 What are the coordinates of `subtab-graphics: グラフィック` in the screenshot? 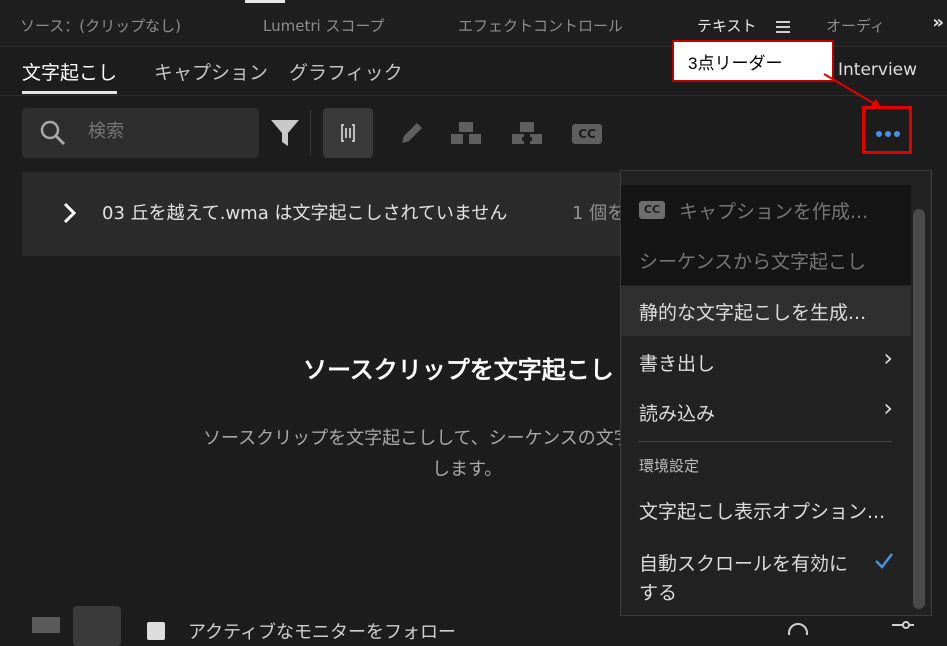 It's located at (346, 71).